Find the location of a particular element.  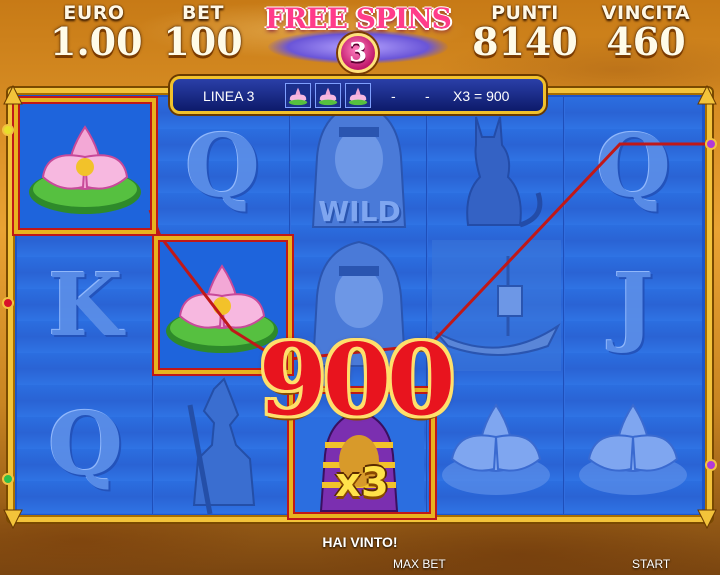

vincita-value: 460 is located at coordinates (646, 41).